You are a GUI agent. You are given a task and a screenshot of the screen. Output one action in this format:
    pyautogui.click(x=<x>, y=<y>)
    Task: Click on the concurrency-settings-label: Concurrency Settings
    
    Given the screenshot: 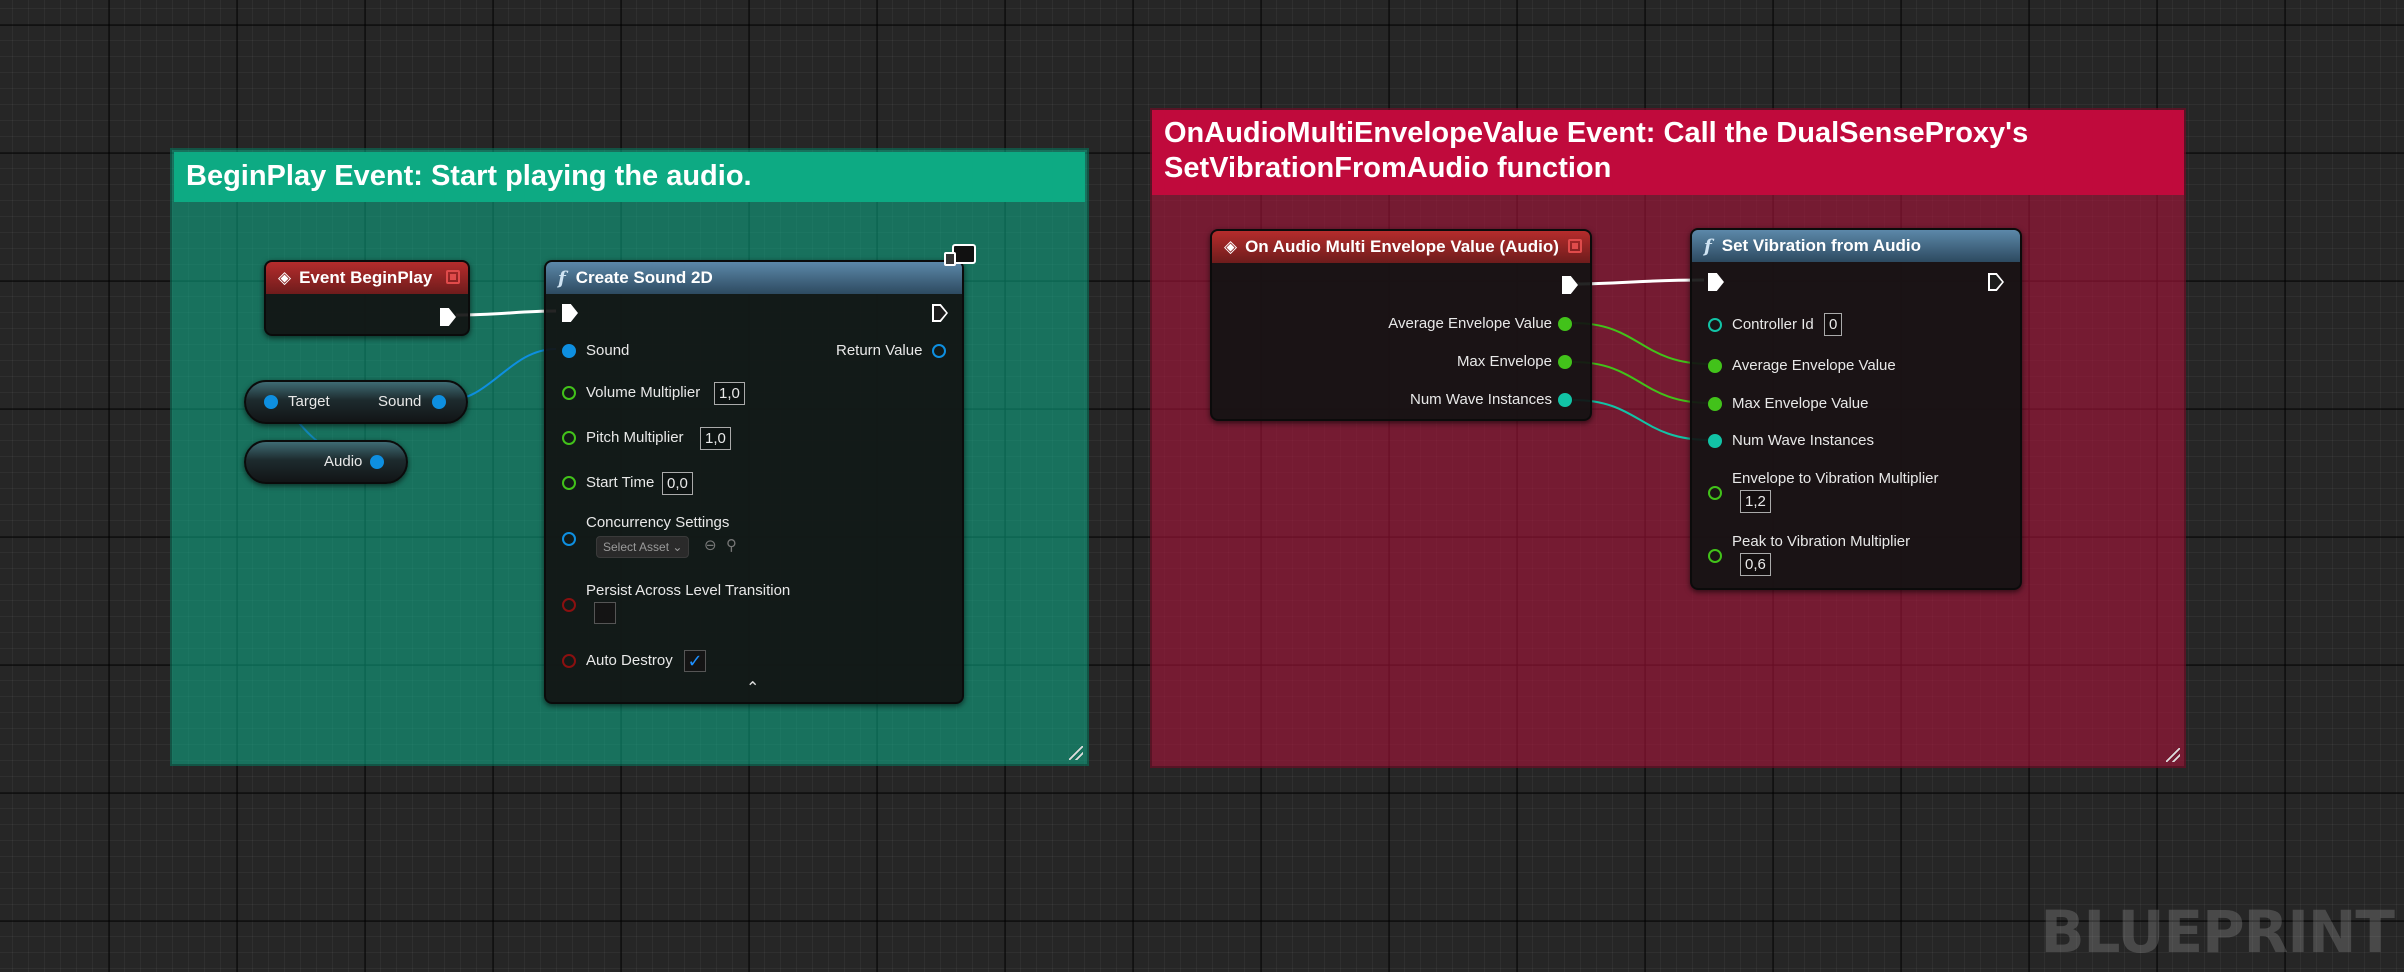 What is the action you would take?
    pyautogui.click(x=658, y=522)
    